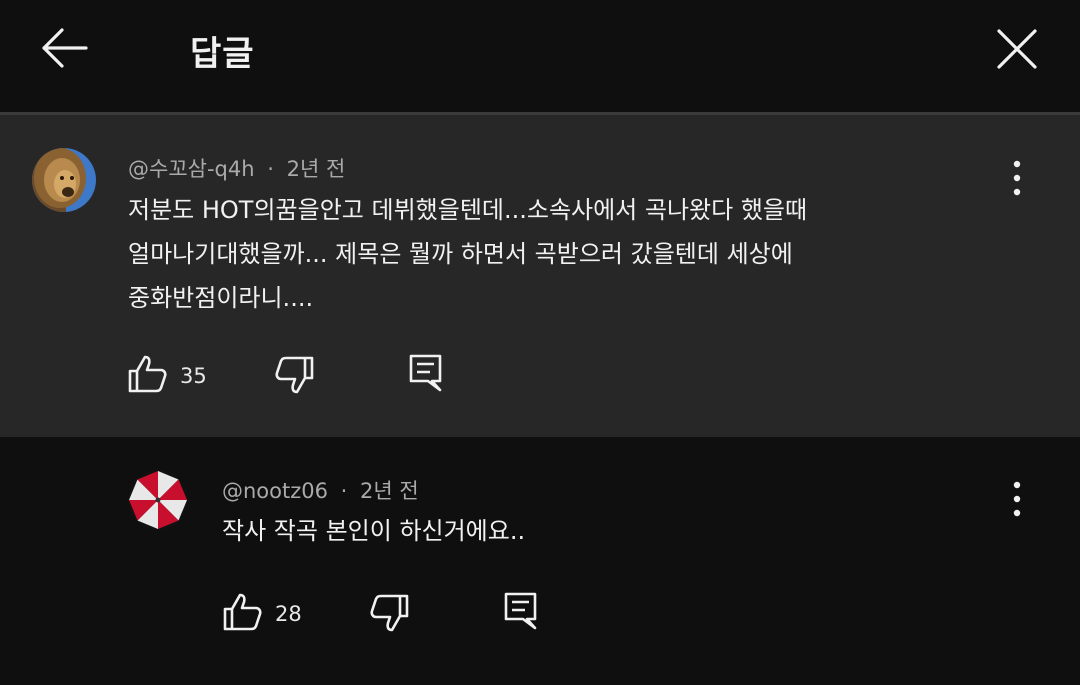  I want to click on close-icon, so click(1017, 49).